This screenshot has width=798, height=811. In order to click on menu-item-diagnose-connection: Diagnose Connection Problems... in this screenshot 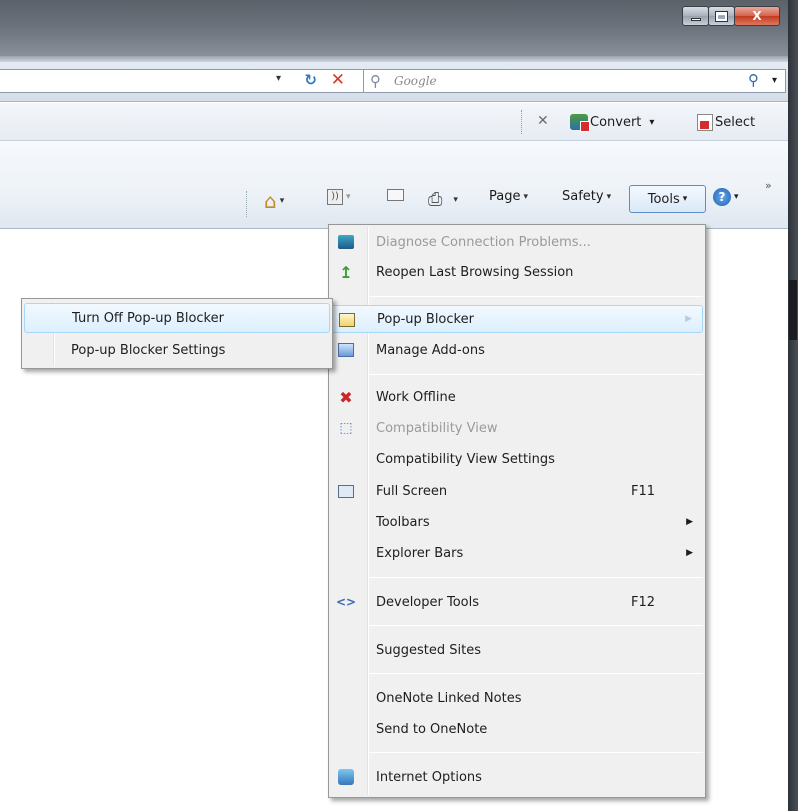, I will do `click(517, 242)`.